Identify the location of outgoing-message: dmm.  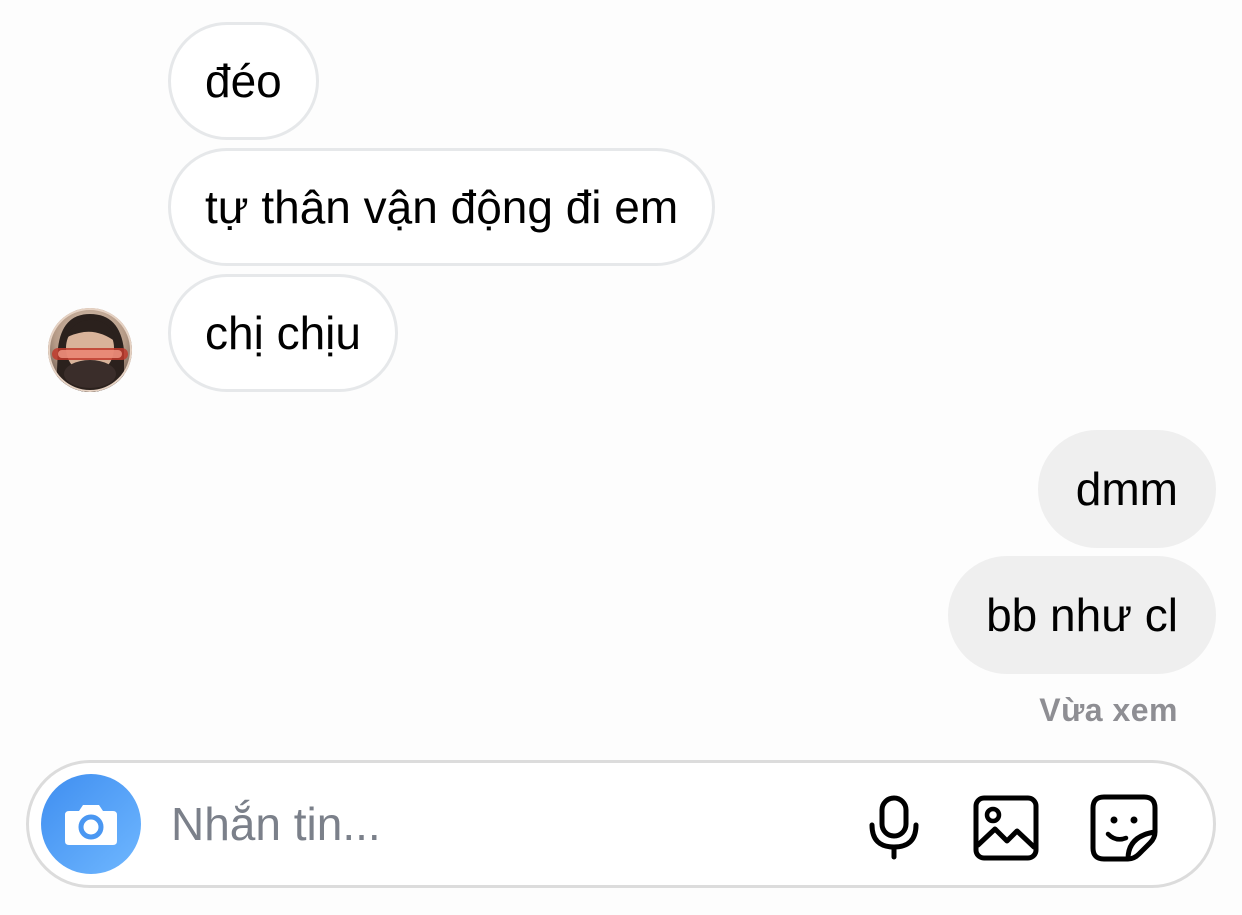
(1126, 489).